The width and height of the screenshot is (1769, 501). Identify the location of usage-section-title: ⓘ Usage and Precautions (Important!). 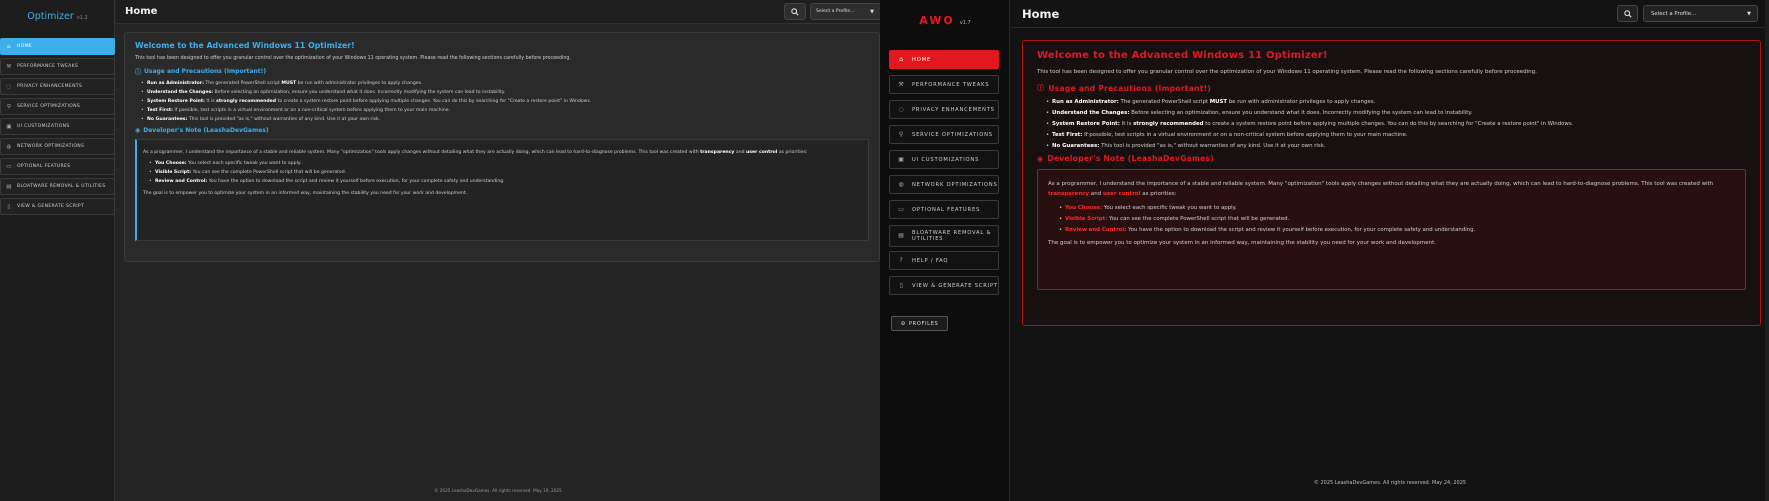
(201, 72).